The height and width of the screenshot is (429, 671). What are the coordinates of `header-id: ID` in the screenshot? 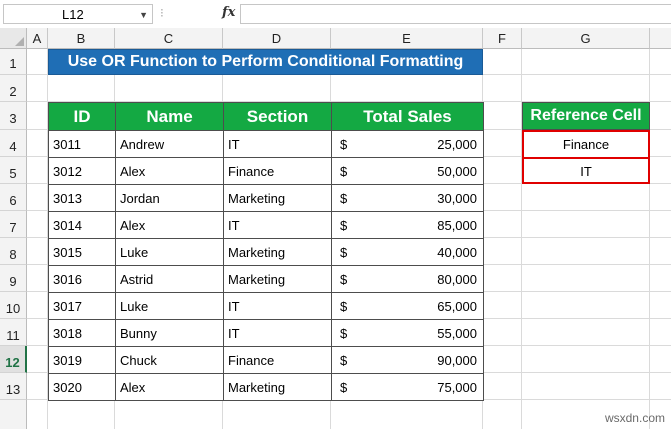 It's located at (82, 116).